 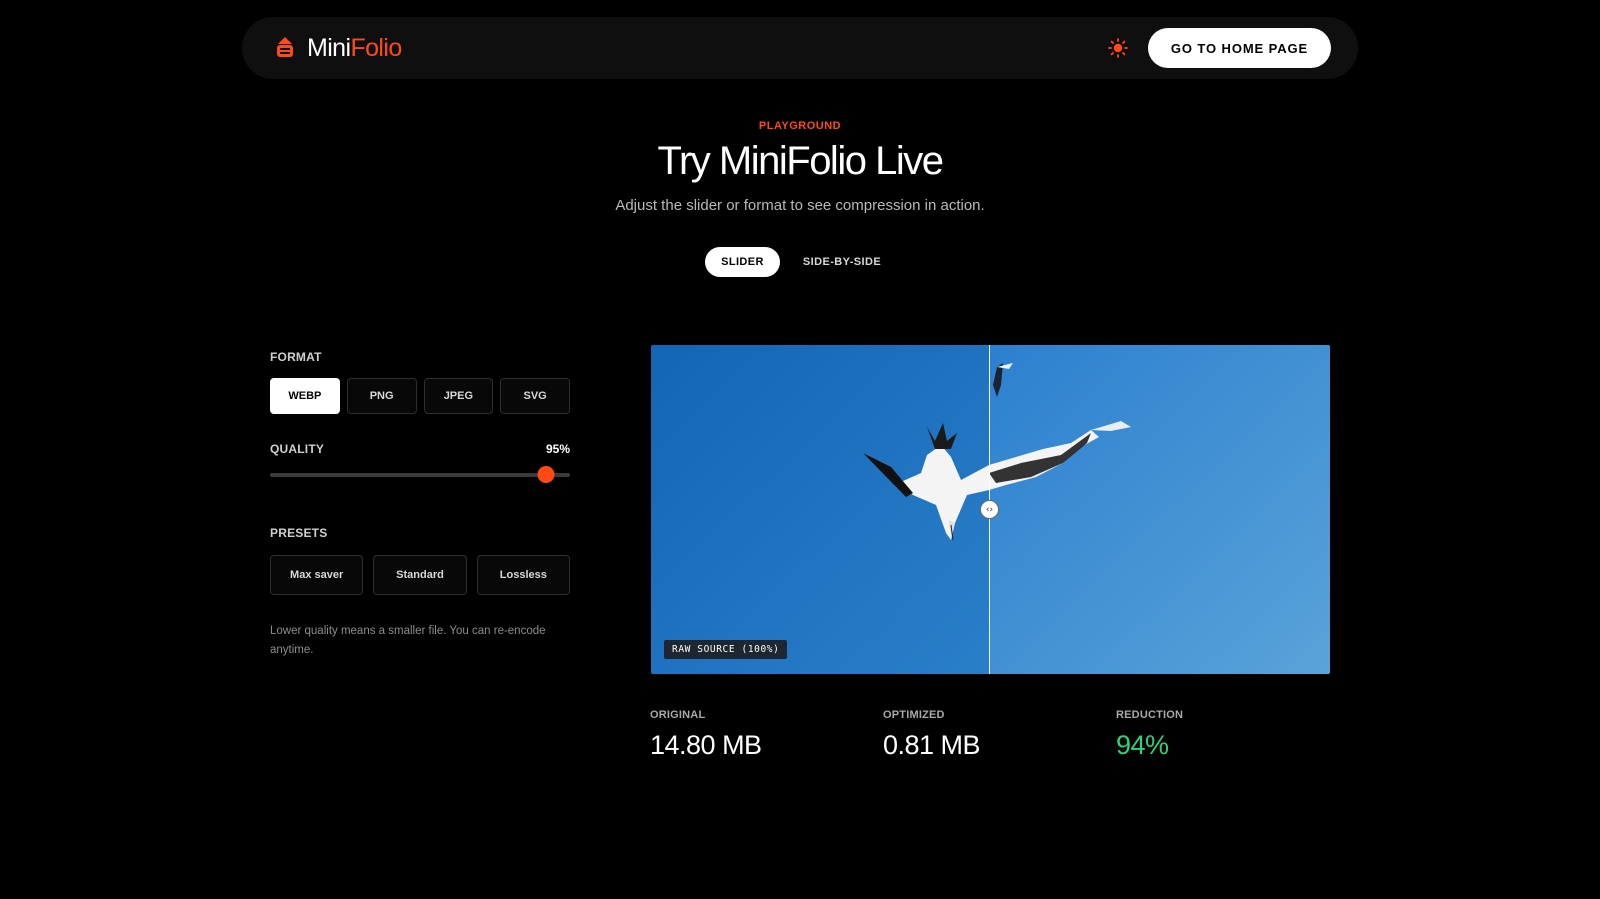 What do you see at coordinates (678, 715) in the screenshot?
I see `stat-original-label: ORIGINAL` at bounding box center [678, 715].